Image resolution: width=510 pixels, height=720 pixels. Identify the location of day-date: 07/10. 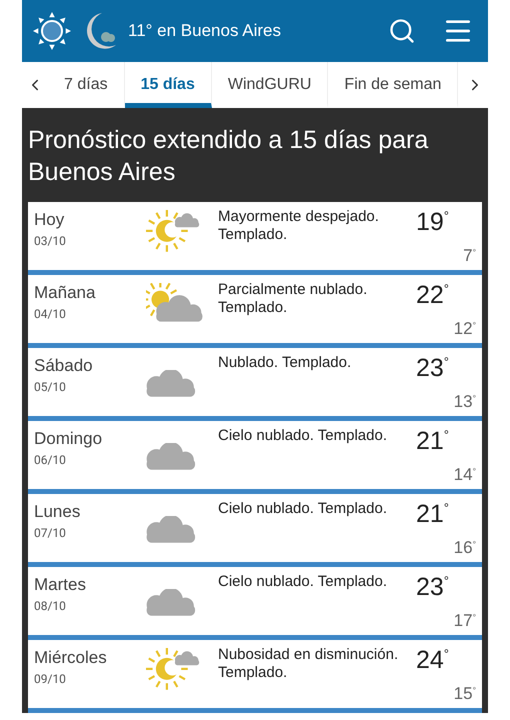
(50, 533).